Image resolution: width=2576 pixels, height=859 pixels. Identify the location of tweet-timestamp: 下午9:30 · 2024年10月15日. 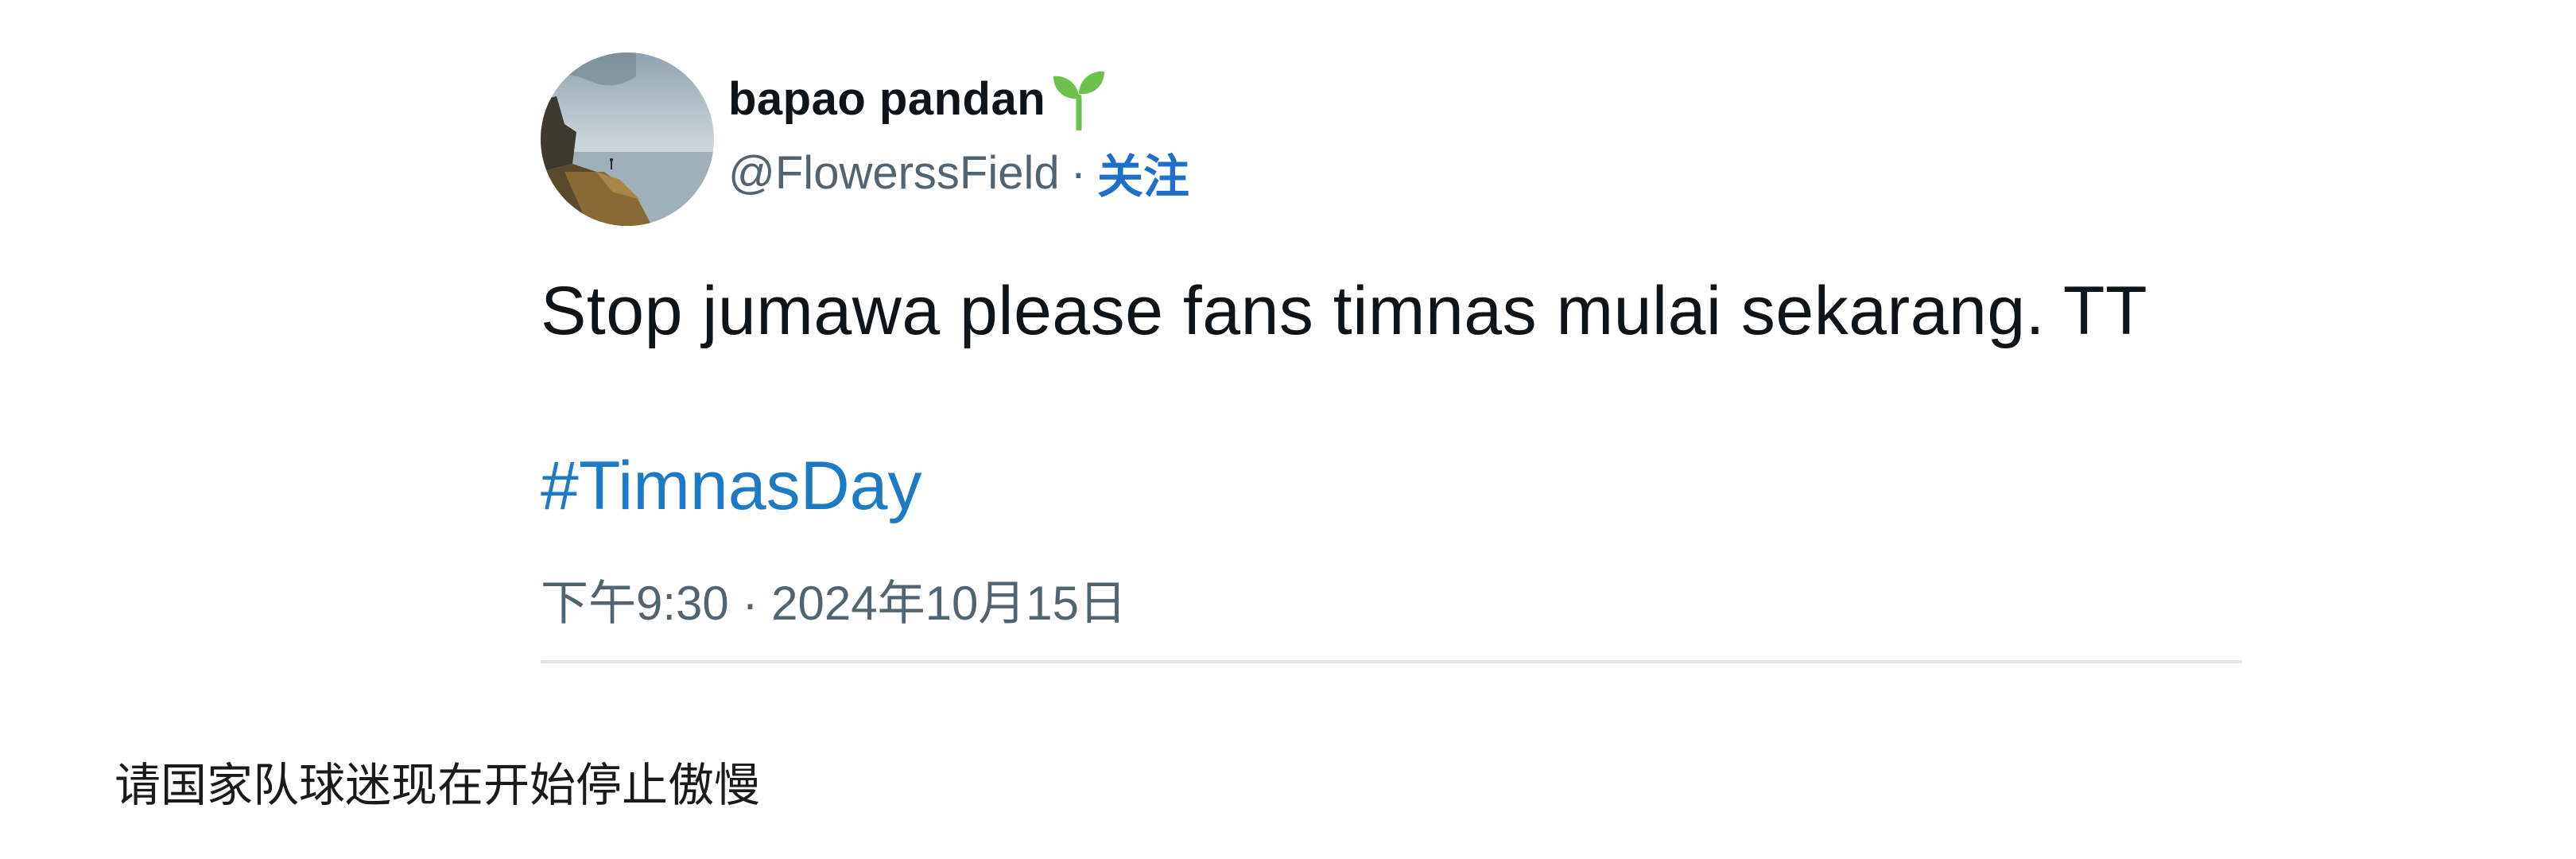
(834, 599).